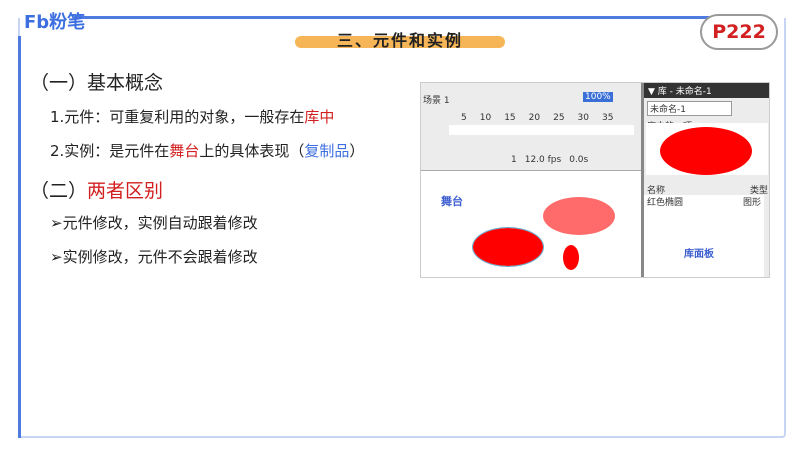  Describe the element at coordinates (665, 203) in the screenshot. I see `item-name: 红色椭圆` at that location.